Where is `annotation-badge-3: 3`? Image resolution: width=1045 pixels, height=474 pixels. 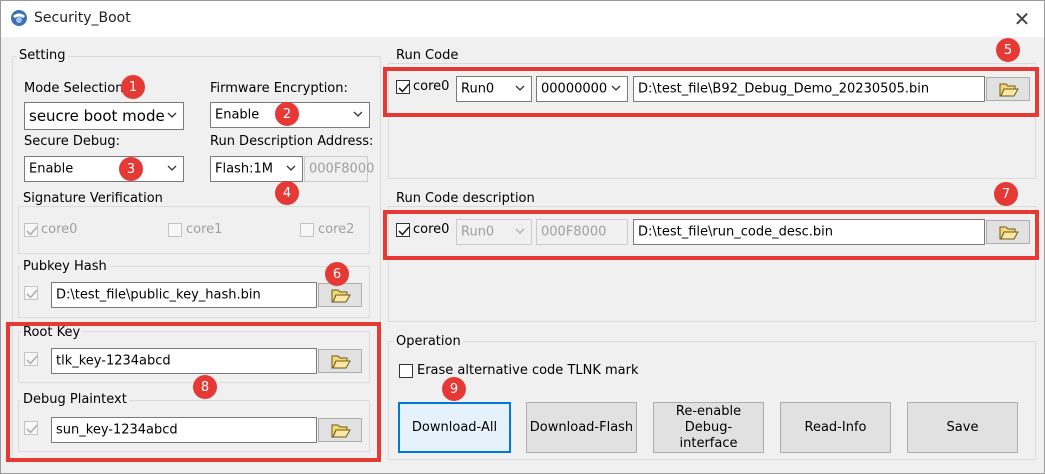 annotation-badge-3: 3 is located at coordinates (131, 169).